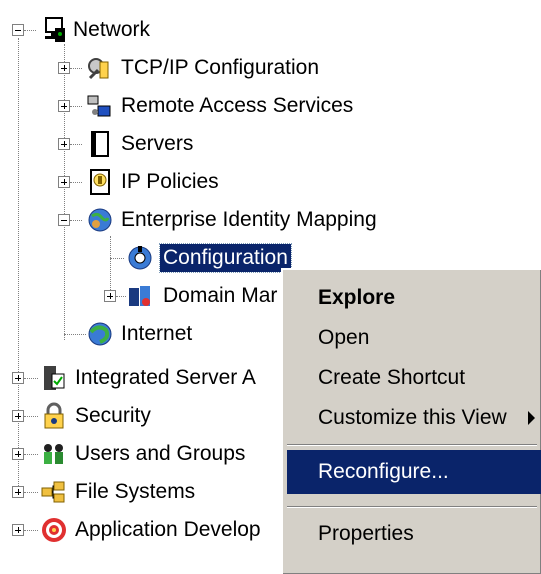 The height and width of the screenshot is (574, 541). I want to click on application-development-icon, so click(54, 530).